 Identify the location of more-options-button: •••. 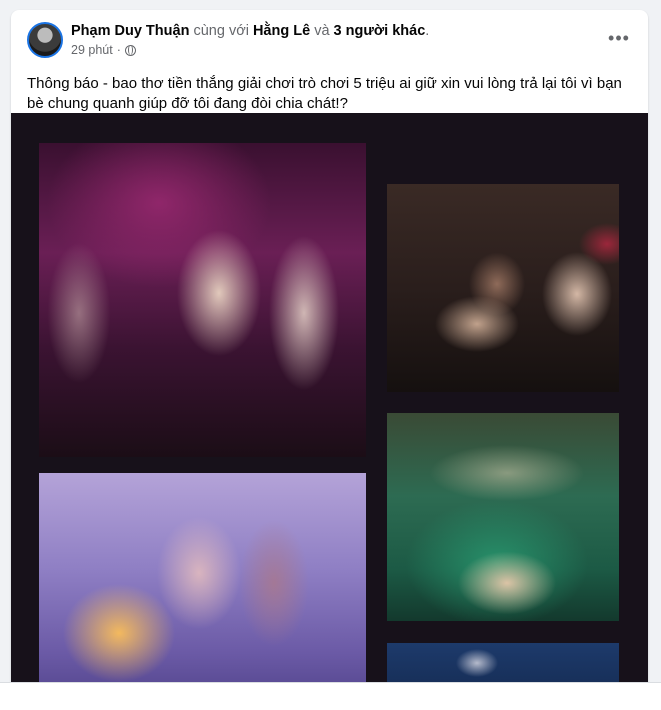
(619, 38).